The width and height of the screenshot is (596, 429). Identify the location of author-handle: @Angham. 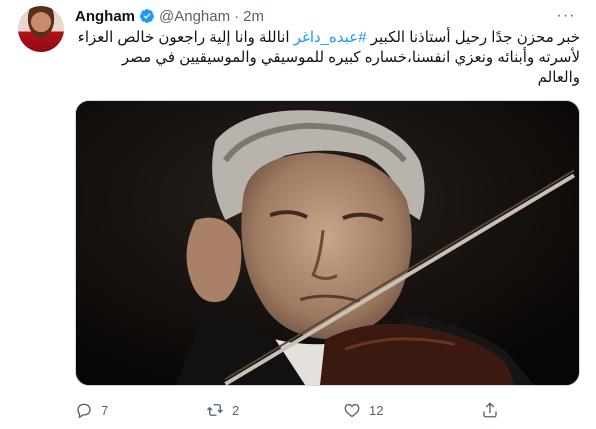
(194, 16).